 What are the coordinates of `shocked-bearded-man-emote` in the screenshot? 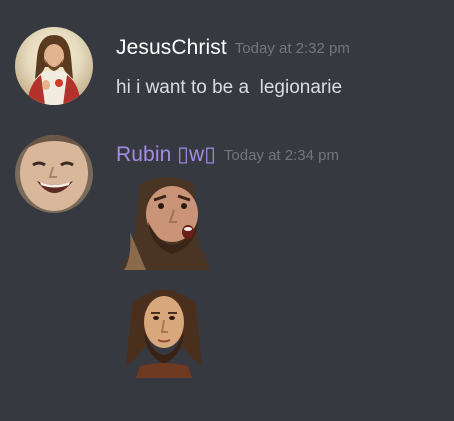 It's located at (166, 221).